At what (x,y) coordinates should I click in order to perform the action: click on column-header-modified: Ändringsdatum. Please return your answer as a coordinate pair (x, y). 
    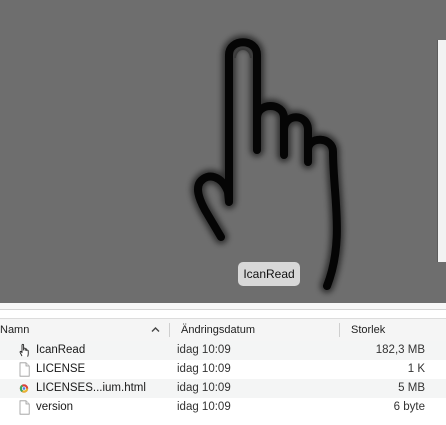
    Looking at the image, I should click on (218, 330).